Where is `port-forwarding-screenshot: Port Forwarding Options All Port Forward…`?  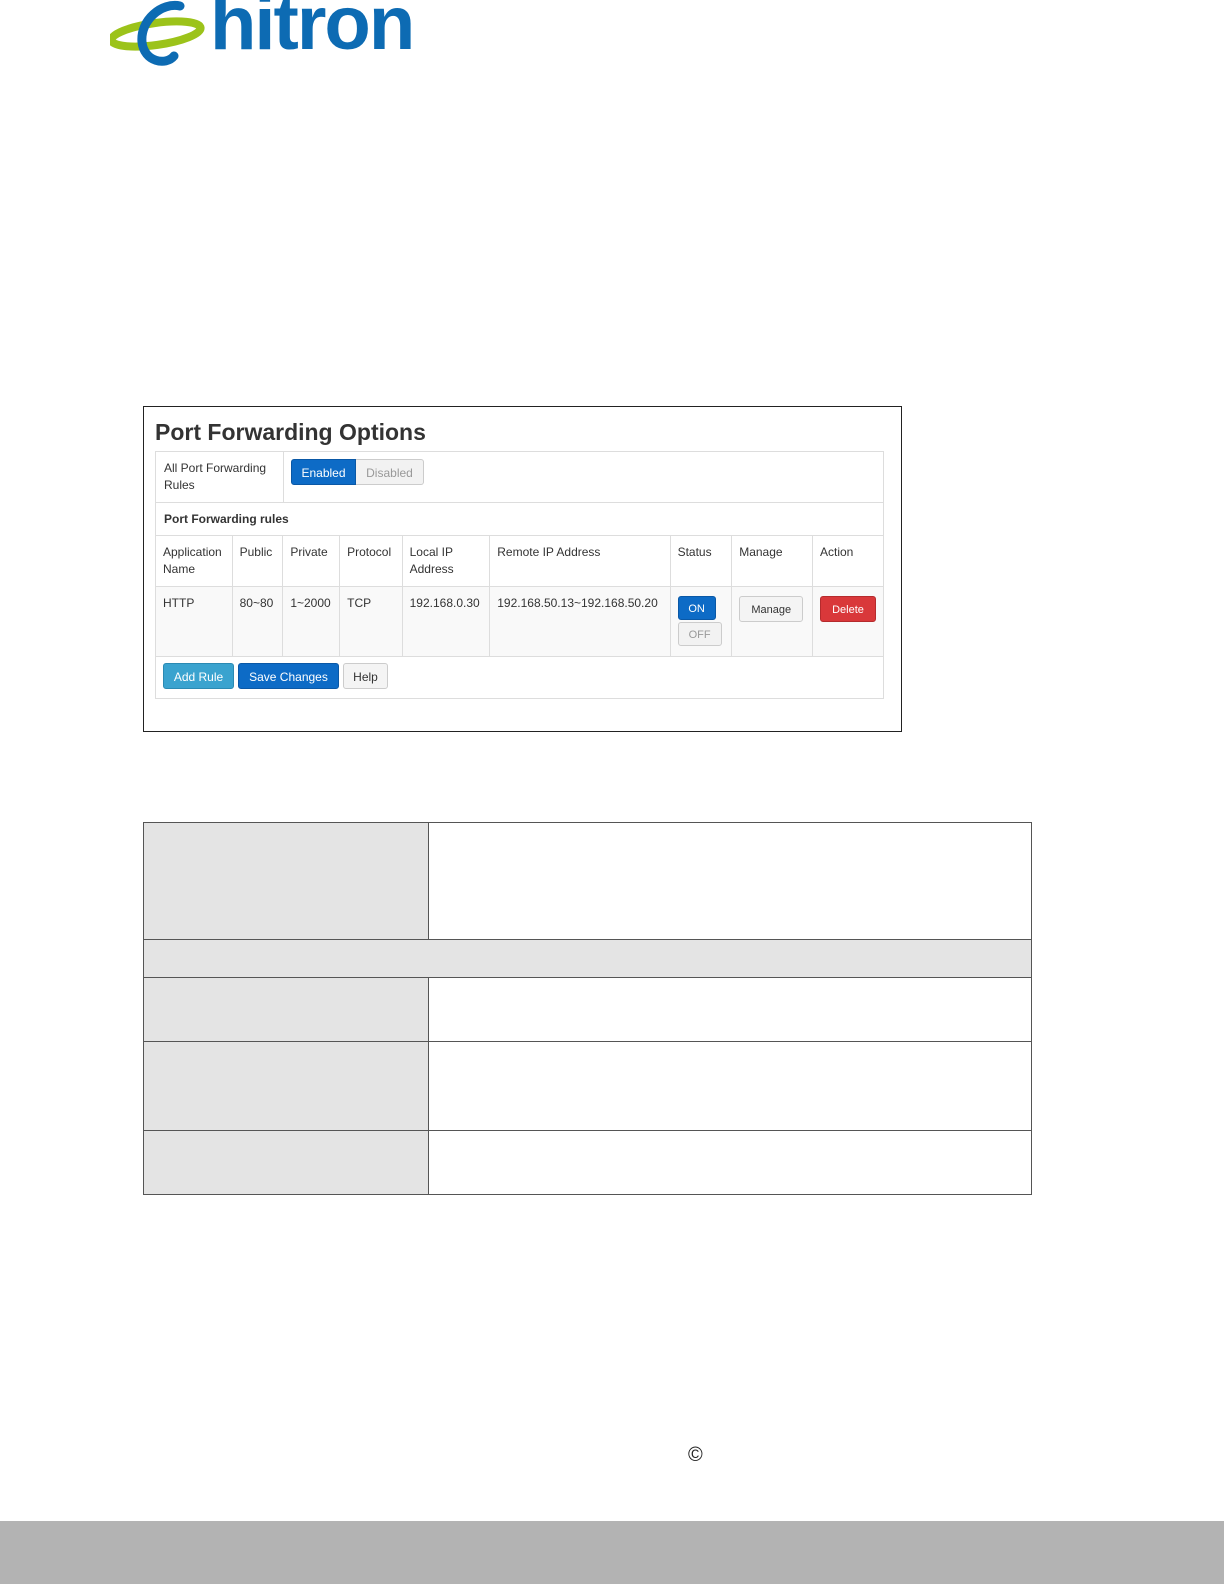
port-forwarding-screenshot: Port Forwarding Options All Port Forward… is located at coordinates (522, 569).